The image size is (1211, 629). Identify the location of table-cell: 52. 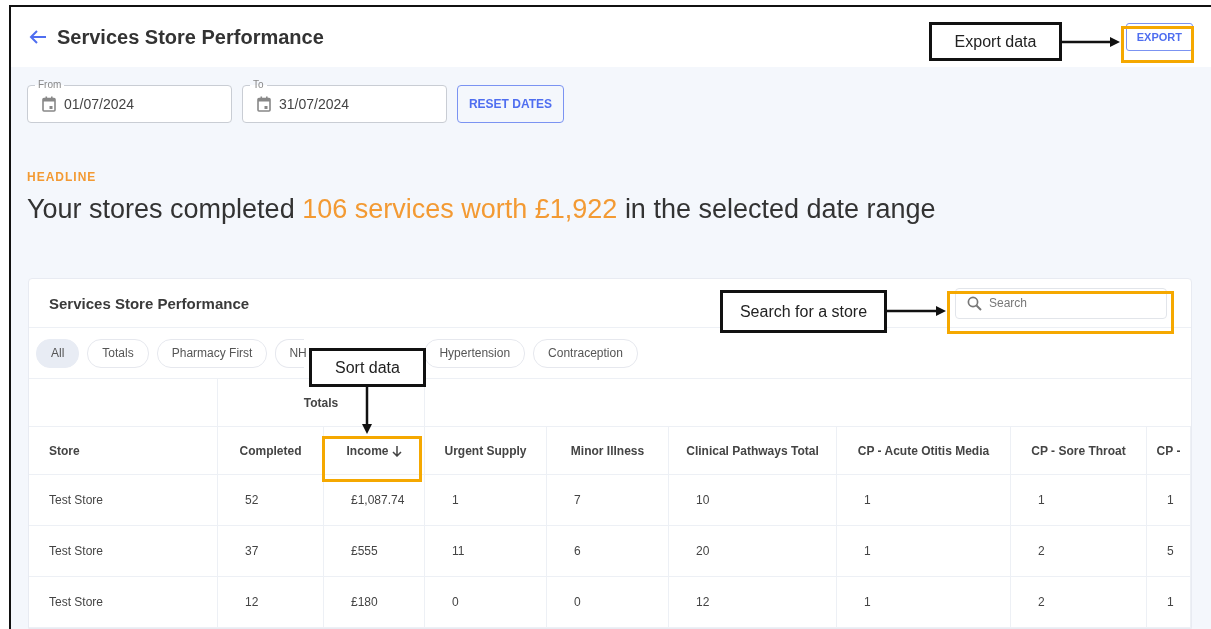
(252, 500).